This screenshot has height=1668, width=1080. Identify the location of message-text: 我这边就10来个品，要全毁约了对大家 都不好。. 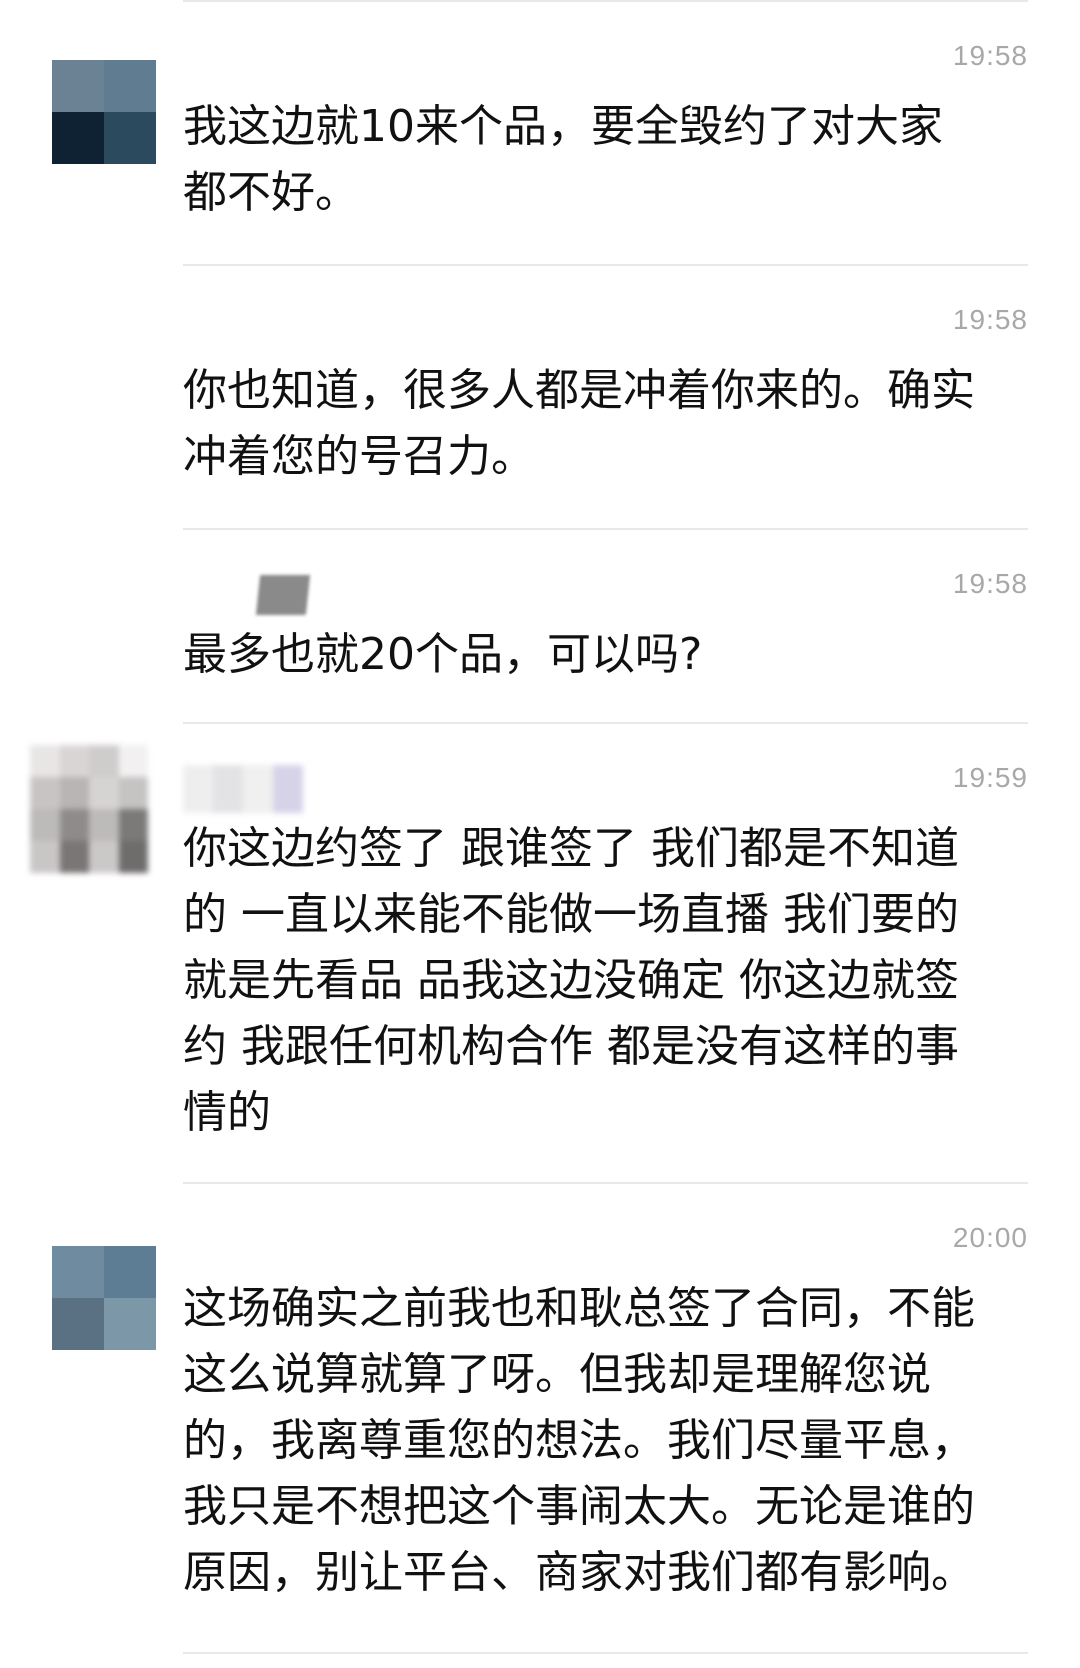
(563, 159).